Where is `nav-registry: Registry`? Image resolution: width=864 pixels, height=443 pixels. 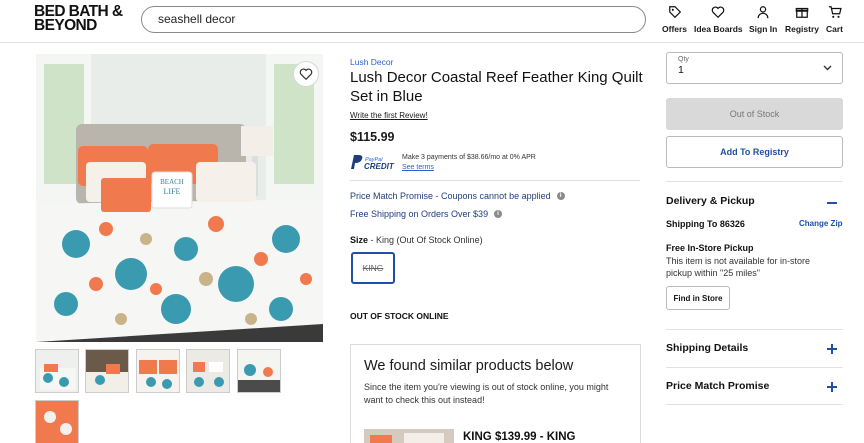
nav-registry: Registry is located at coordinates (802, 19).